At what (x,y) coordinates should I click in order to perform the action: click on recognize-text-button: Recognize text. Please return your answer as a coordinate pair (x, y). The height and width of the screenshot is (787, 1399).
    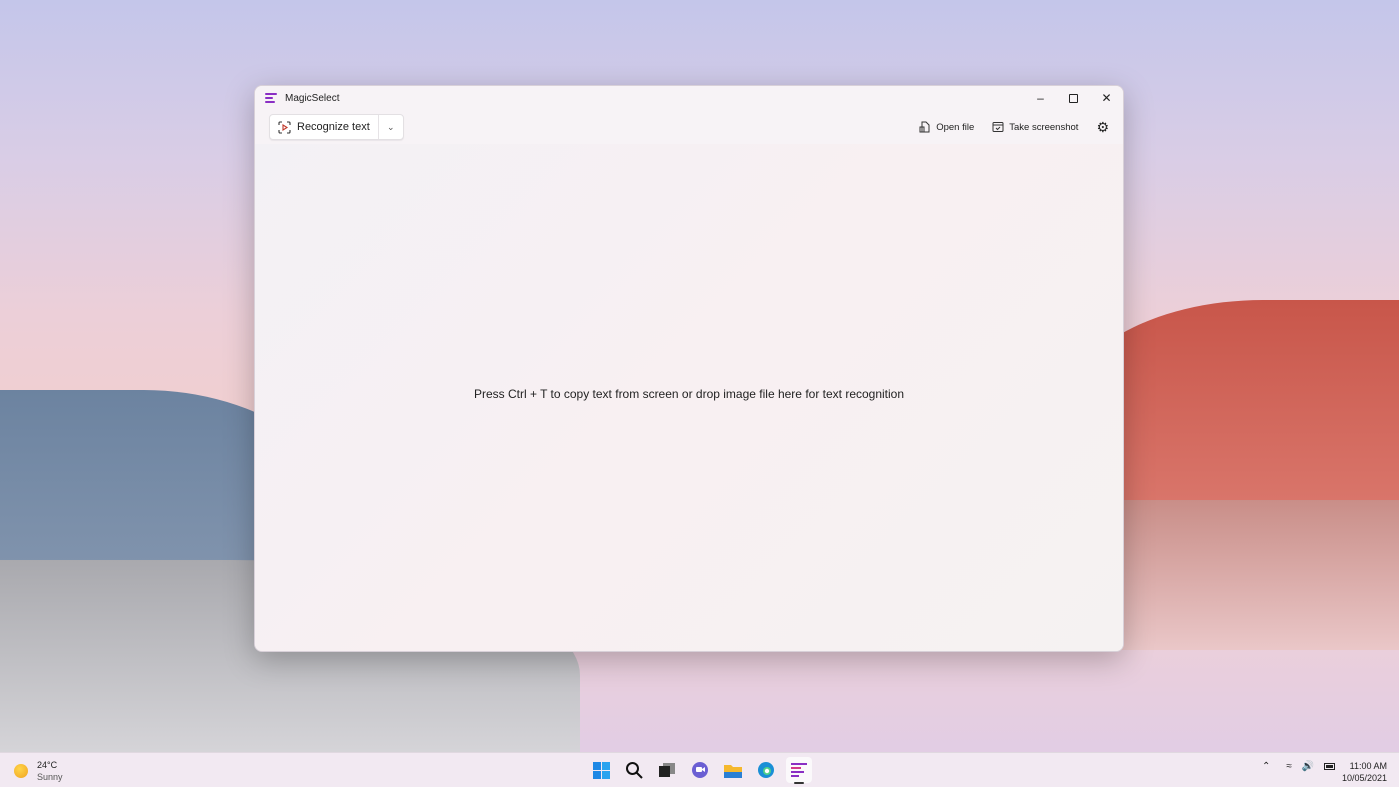
    Looking at the image, I should click on (324, 127).